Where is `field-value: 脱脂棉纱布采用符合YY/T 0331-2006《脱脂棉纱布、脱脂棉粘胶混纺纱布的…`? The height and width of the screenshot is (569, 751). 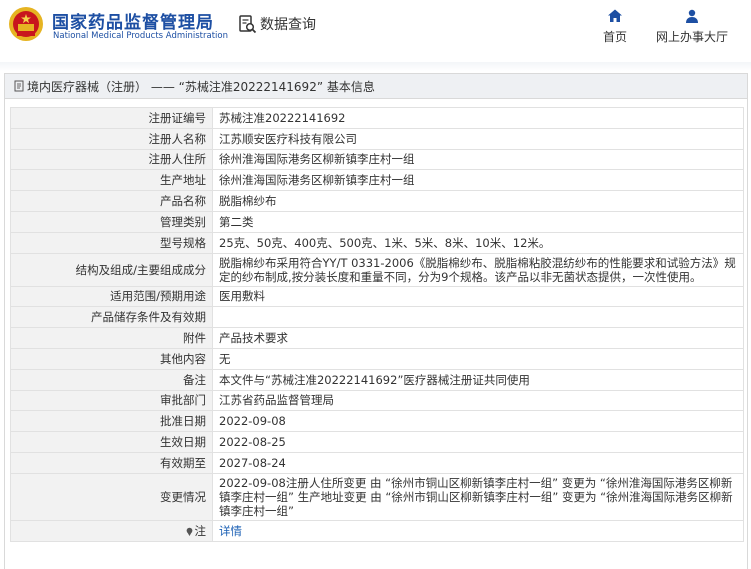 field-value: 脱脂棉纱布采用符合YY/T 0331-2006《脱脂棉纱布、脱脂棉粘胶混纺纱布的… is located at coordinates (478, 269).